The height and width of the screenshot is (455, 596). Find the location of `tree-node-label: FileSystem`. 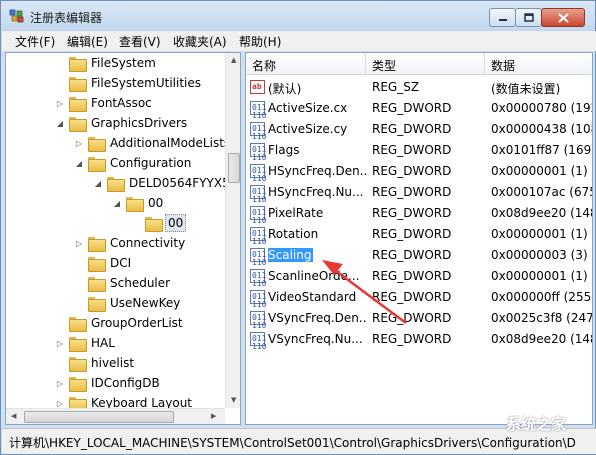

tree-node-label: FileSystem is located at coordinates (123, 63).